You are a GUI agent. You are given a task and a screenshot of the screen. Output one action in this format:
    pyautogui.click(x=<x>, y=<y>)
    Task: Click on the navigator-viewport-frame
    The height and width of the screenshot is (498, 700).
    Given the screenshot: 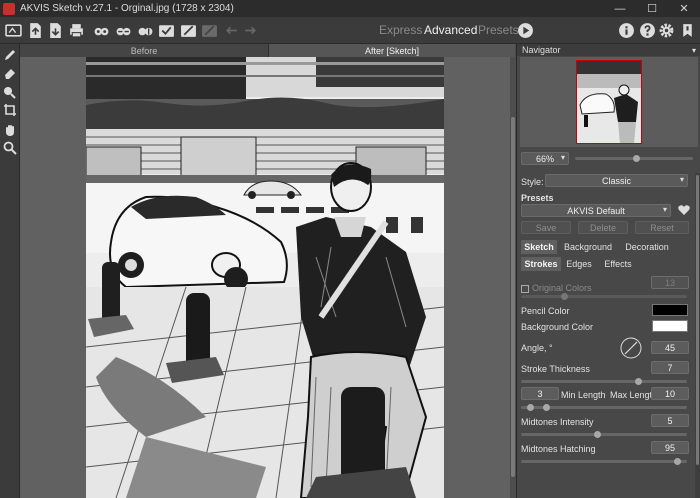 What is the action you would take?
    pyautogui.click(x=609, y=102)
    